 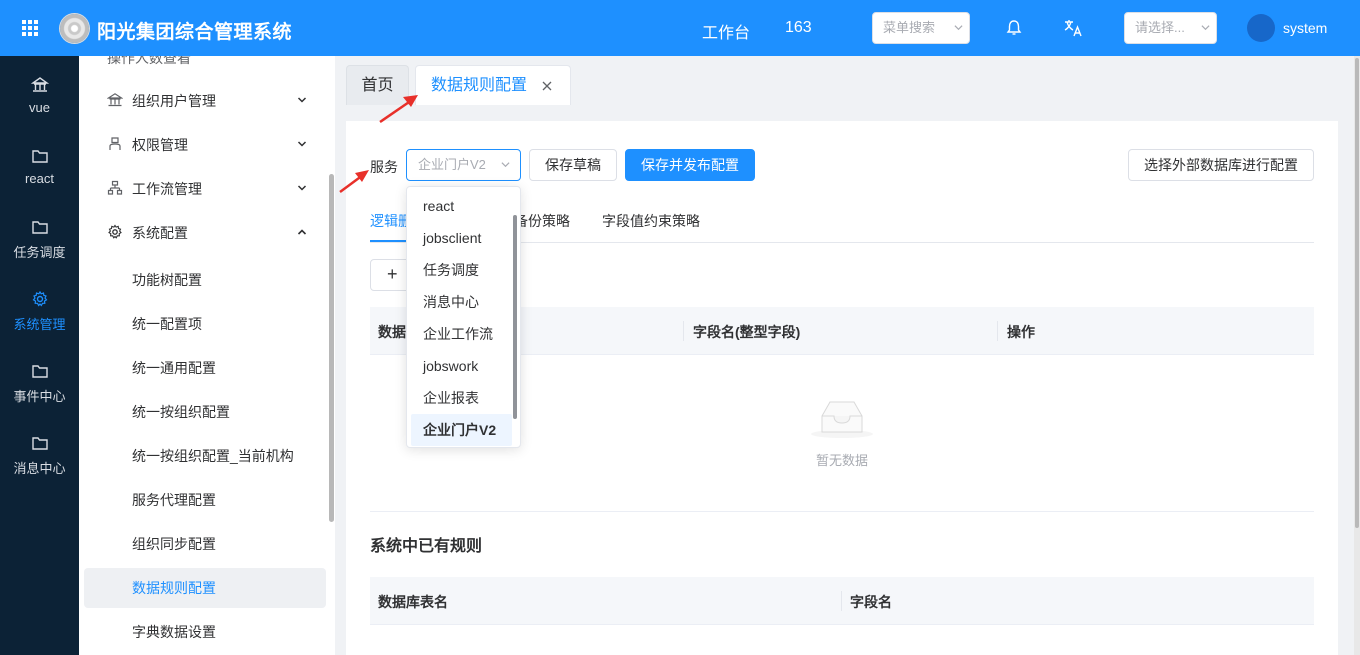 I want to click on app-logo, so click(x=74, y=28).